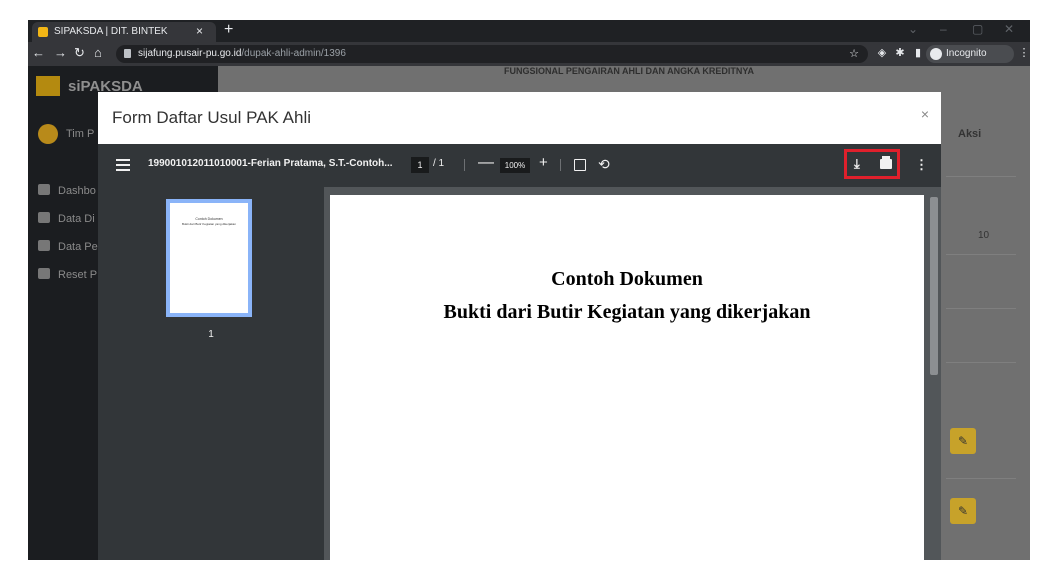 This screenshot has width=1039, height=572. Describe the element at coordinates (984, 235) in the screenshot. I see `table-cell: 10` at that location.